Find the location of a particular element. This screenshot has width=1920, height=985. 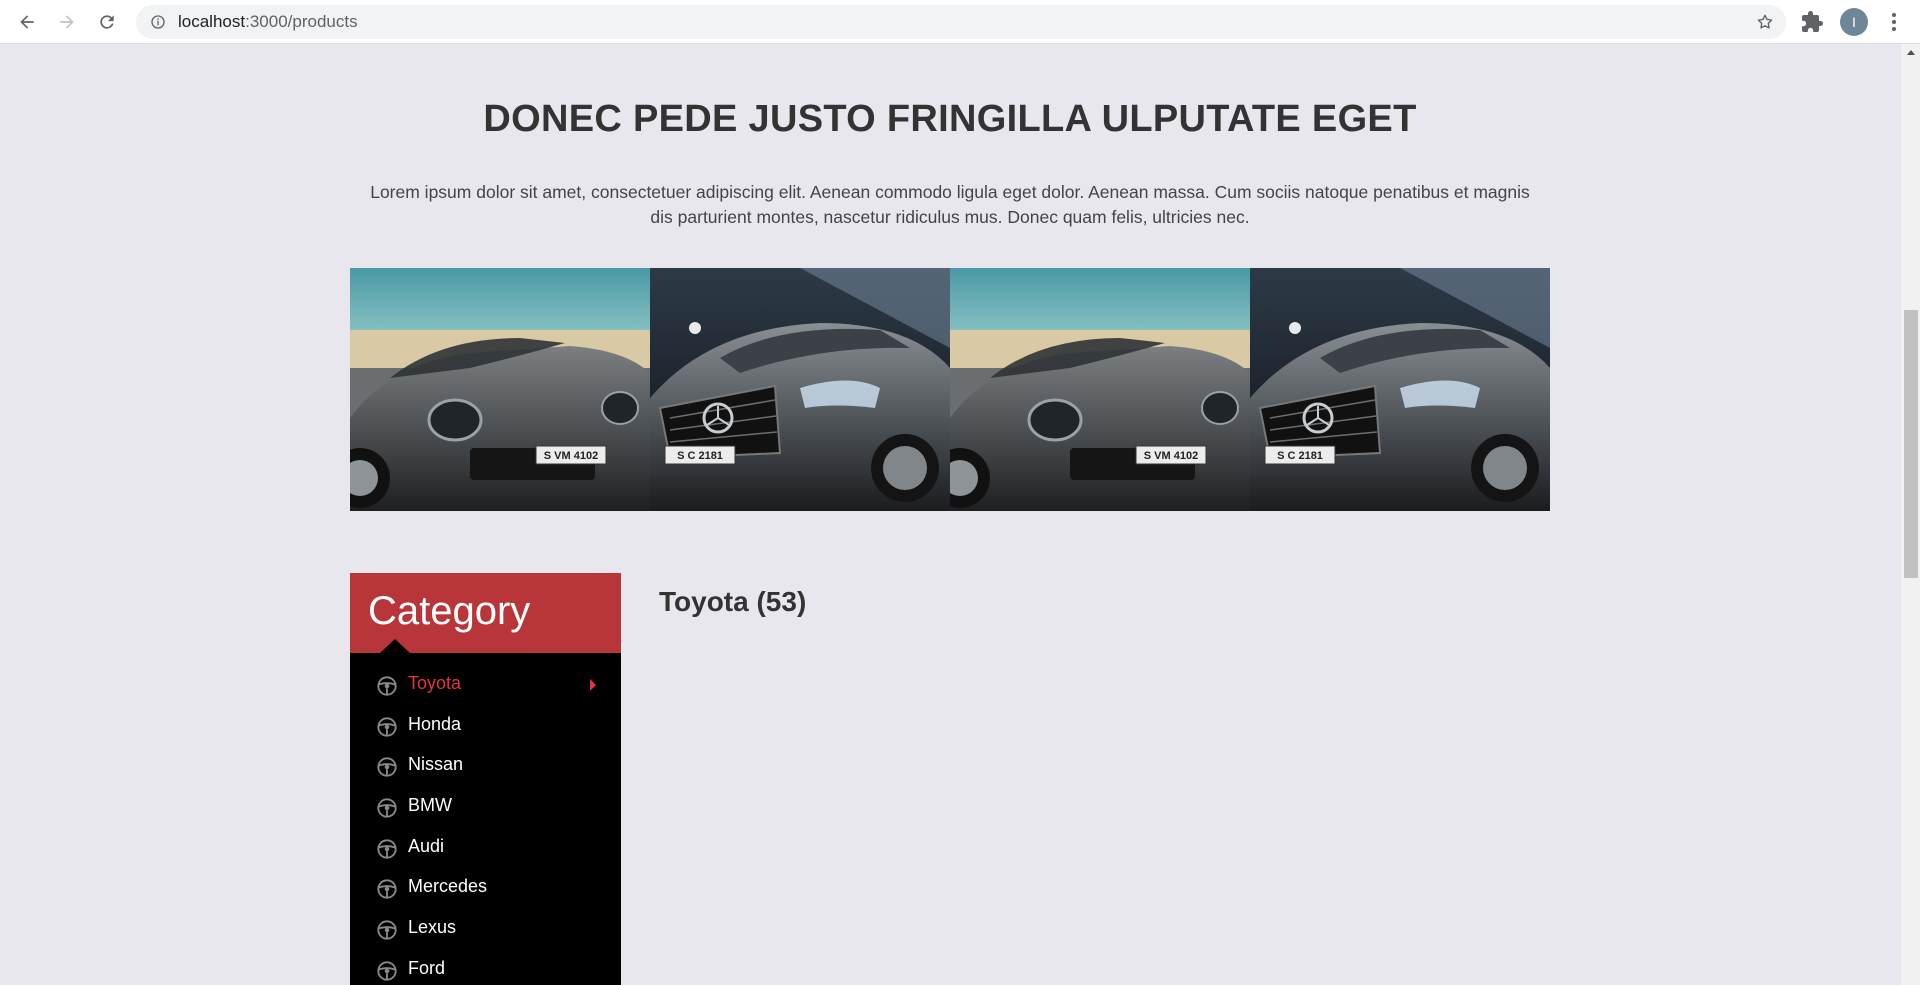

gallery-image-porsche: S VM 4102 is located at coordinates (500, 389).